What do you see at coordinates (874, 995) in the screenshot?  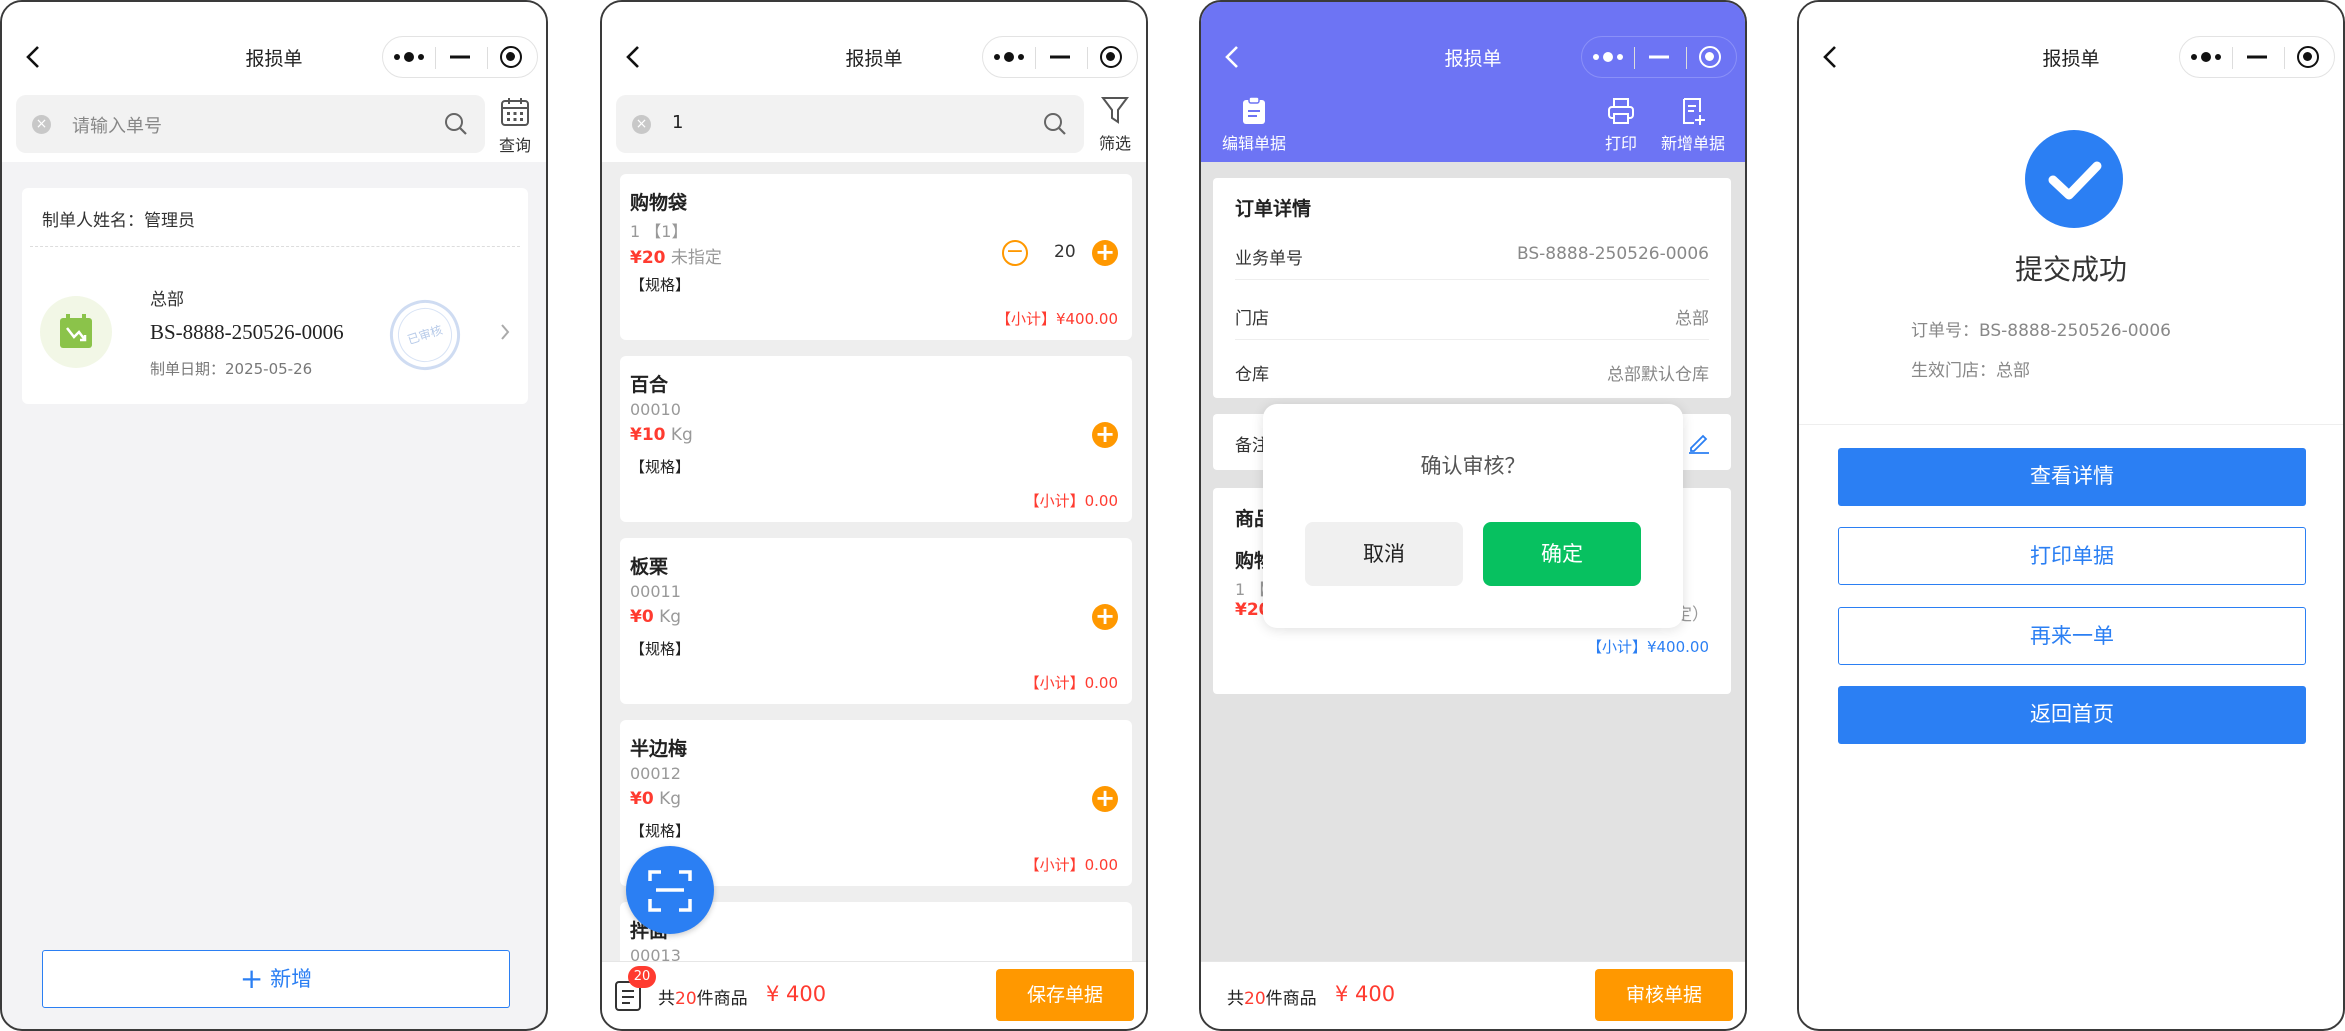 I see `footer-bar: 20 共20件商品 ¥ 400 保存单据` at bounding box center [874, 995].